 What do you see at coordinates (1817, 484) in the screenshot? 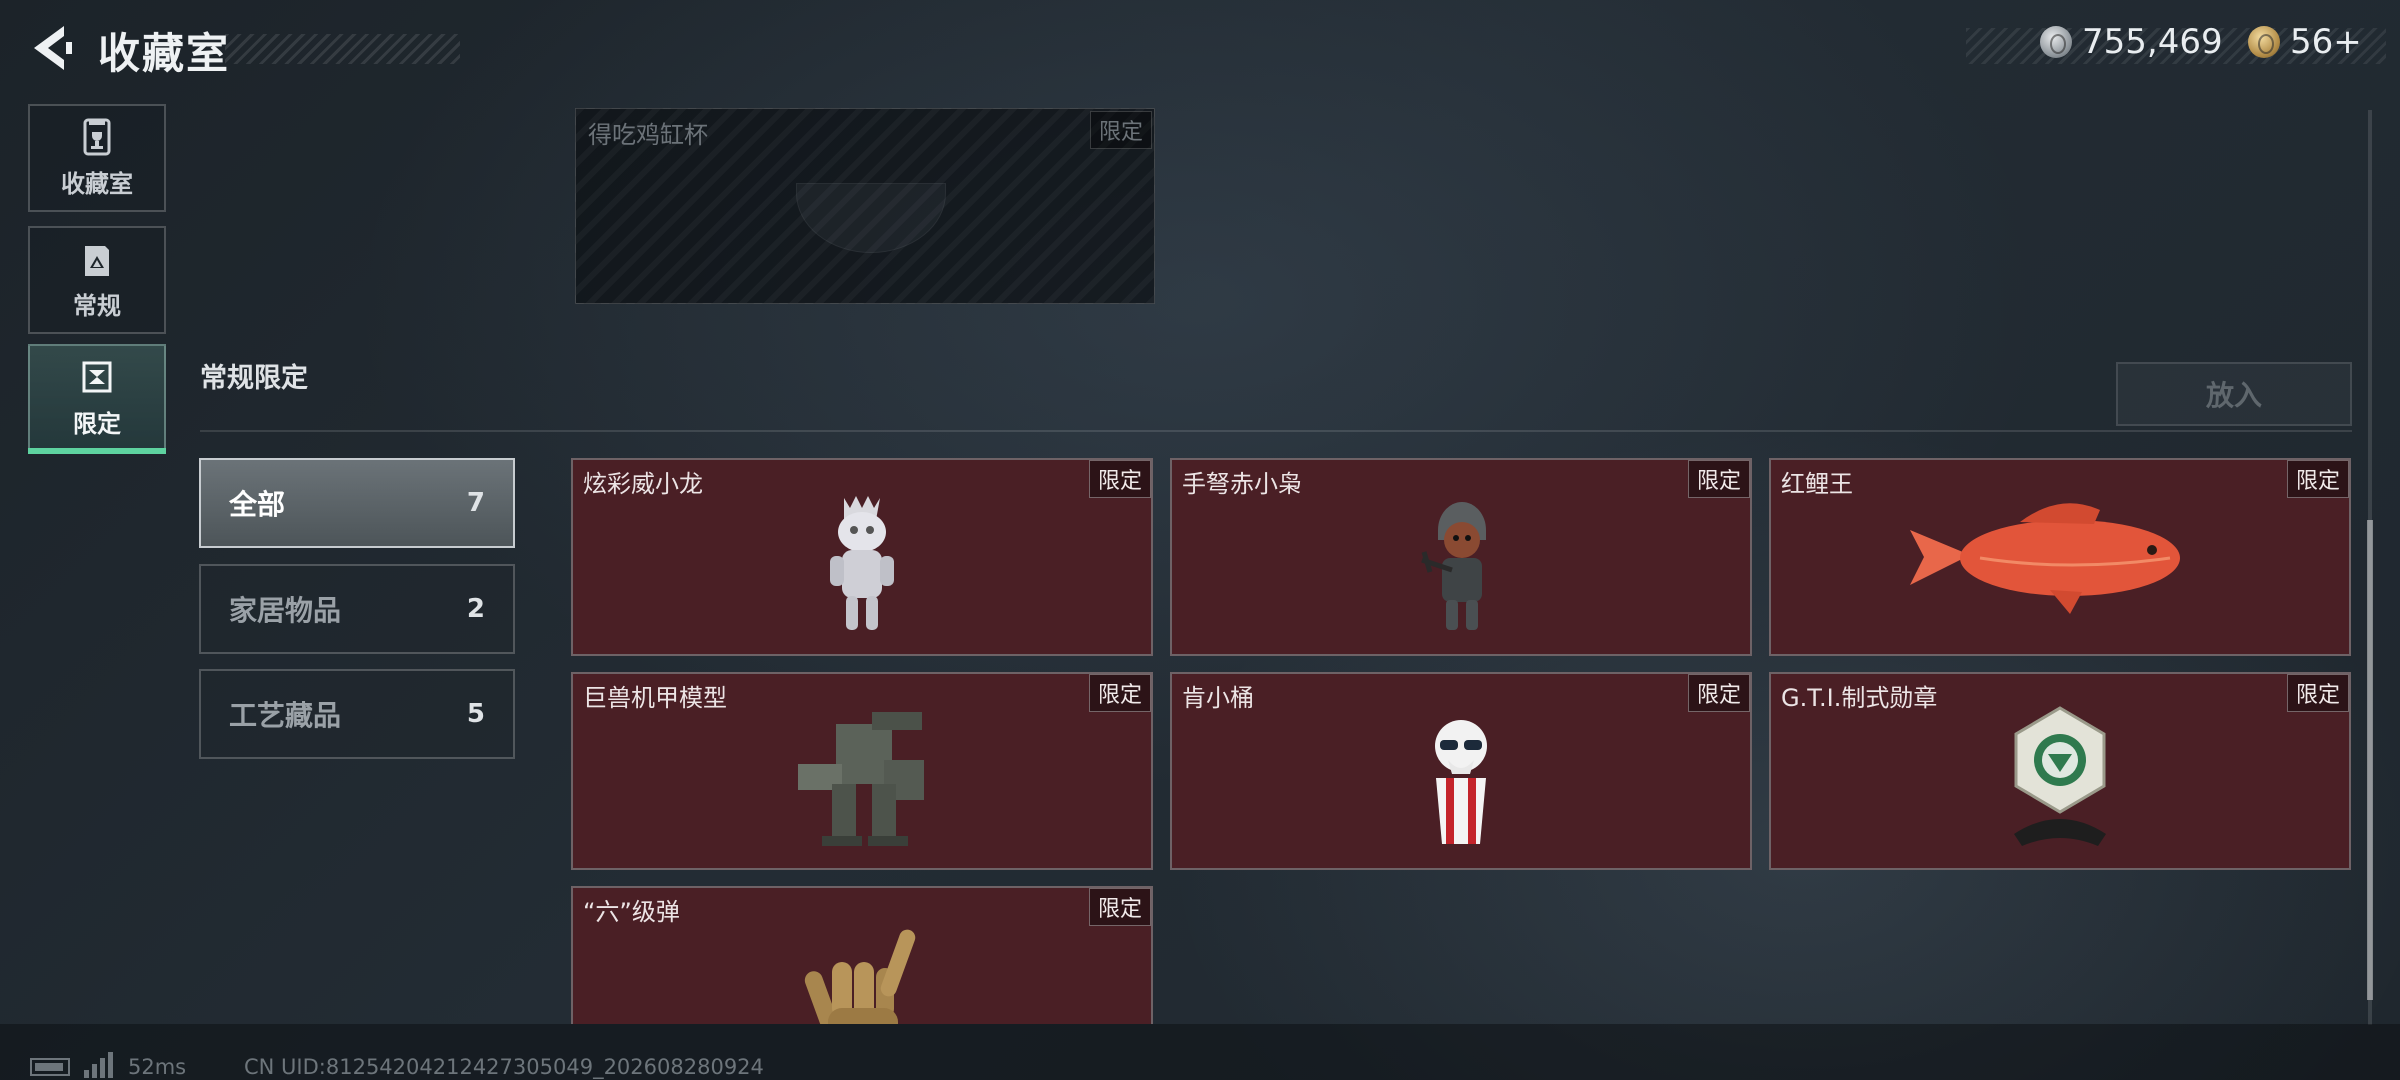
I see `item-name: 红鲤王` at bounding box center [1817, 484].